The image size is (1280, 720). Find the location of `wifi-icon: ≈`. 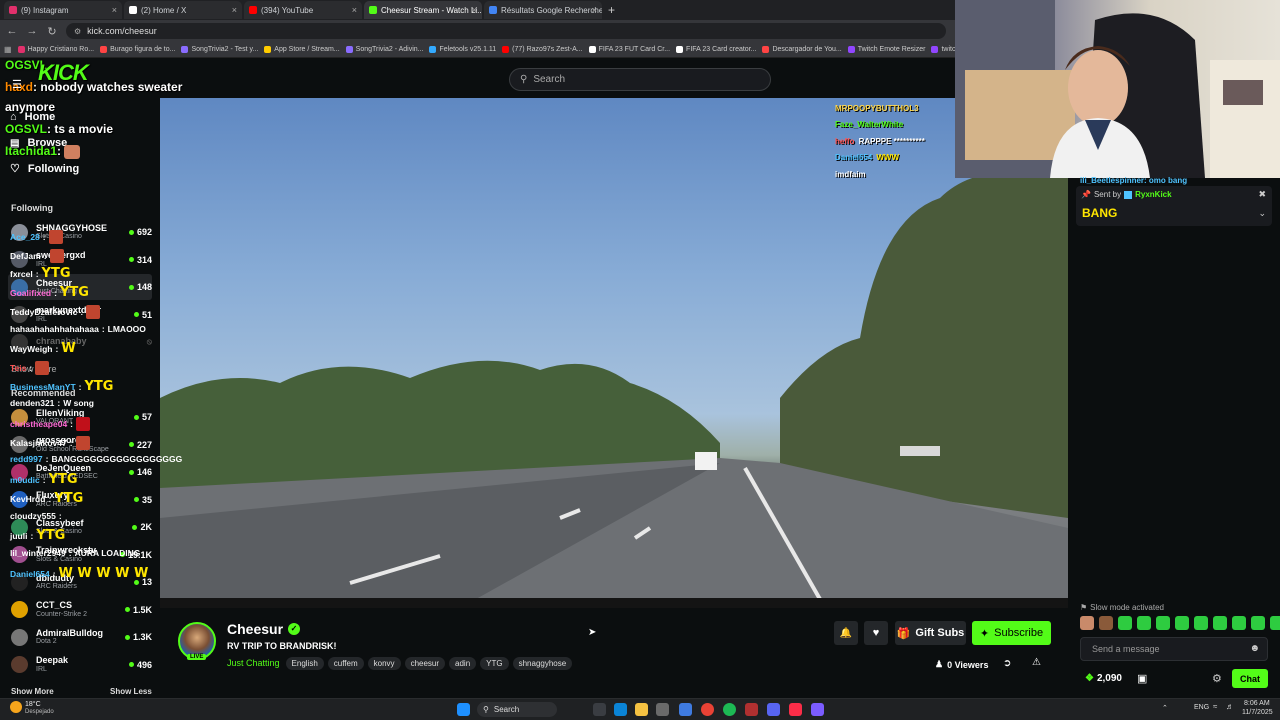

wifi-icon: ≈ is located at coordinates (1215, 706).